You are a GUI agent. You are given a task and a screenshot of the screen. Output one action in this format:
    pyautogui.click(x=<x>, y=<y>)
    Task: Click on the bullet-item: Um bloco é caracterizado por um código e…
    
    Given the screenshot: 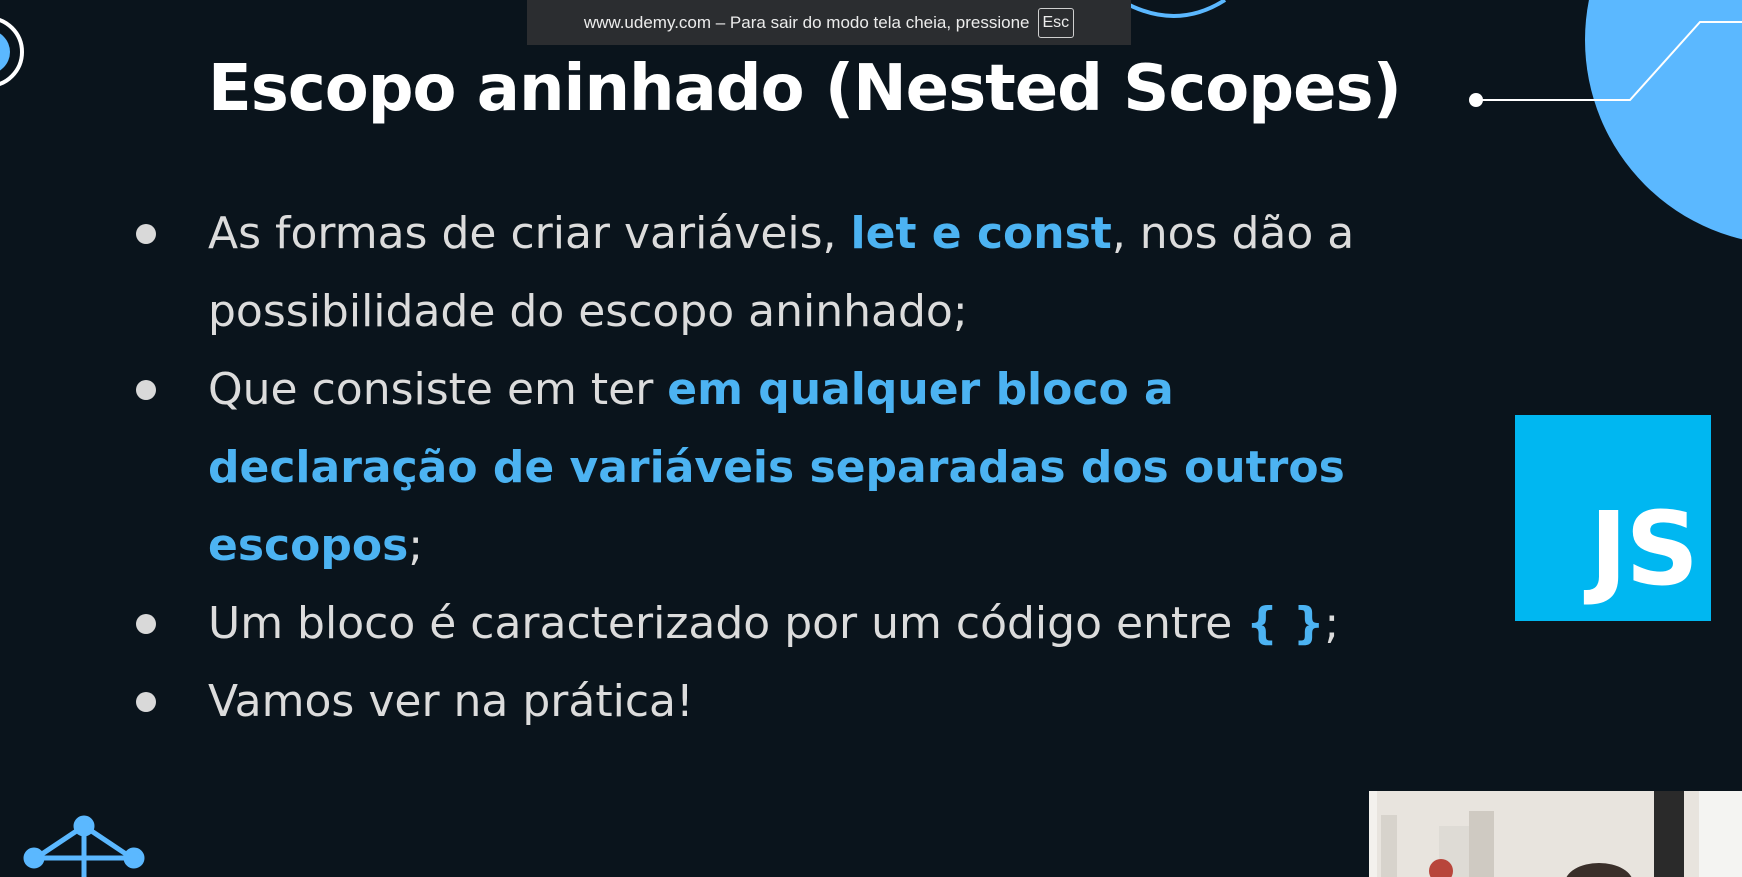 What is the action you would take?
    pyautogui.click(x=770, y=624)
    